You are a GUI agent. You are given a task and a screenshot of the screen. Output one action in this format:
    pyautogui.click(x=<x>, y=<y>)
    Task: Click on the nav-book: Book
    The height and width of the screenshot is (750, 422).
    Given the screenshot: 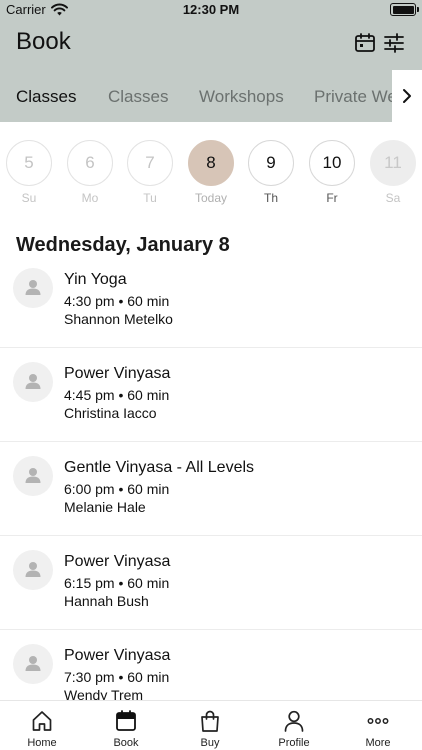 What is the action you would take?
    pyautogui.click(x=126, y=725)
    